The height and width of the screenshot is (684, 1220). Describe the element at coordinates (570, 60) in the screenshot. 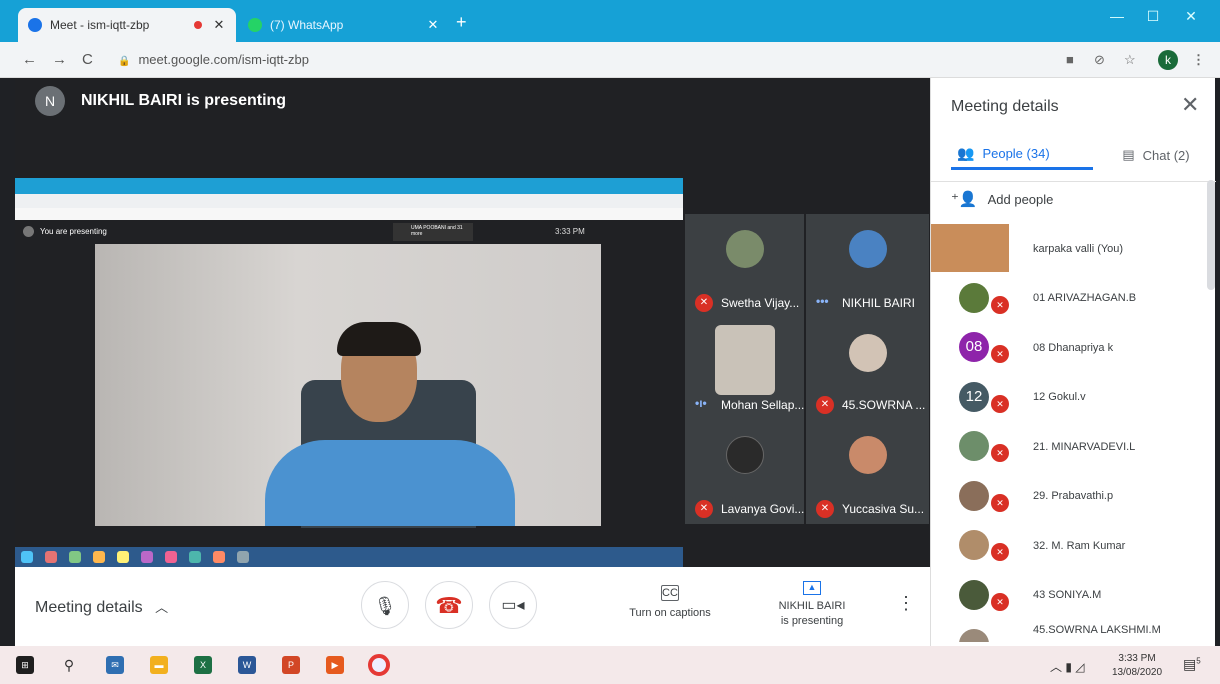

I see `url-input: 🔒 meet.google.com/ism-iqtt-zbp` at that location.